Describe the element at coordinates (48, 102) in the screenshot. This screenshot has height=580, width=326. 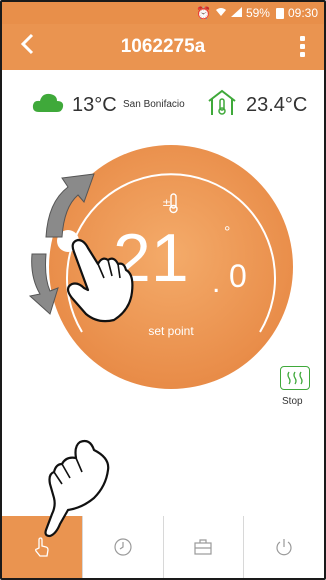
I see `cloud-icon` at that location.